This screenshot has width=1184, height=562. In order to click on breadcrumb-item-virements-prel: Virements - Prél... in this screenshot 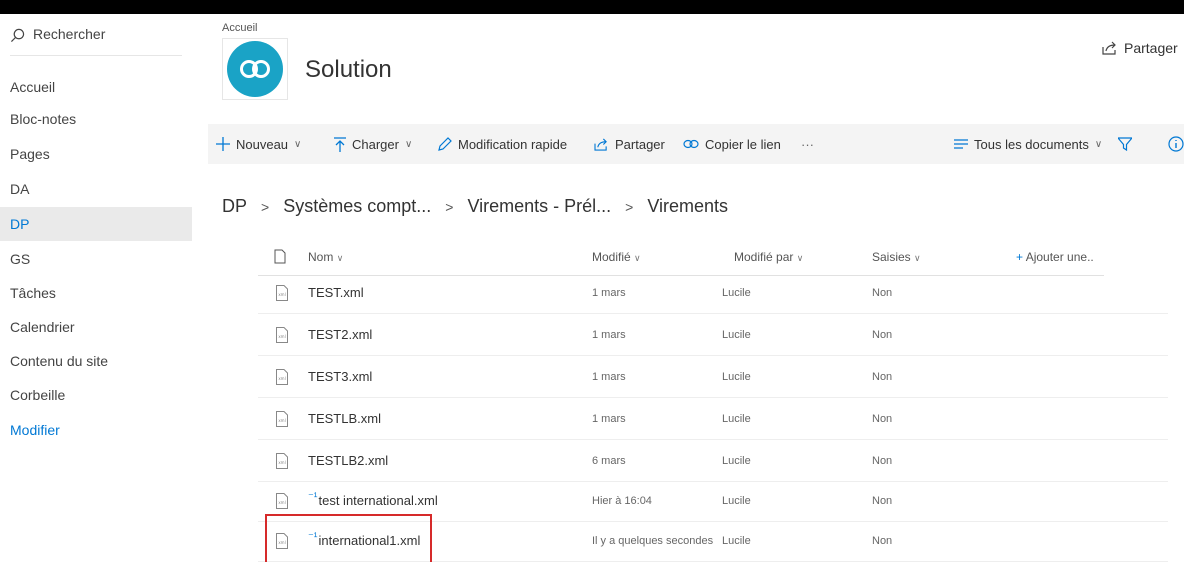, I will do `click(539, 206)`.